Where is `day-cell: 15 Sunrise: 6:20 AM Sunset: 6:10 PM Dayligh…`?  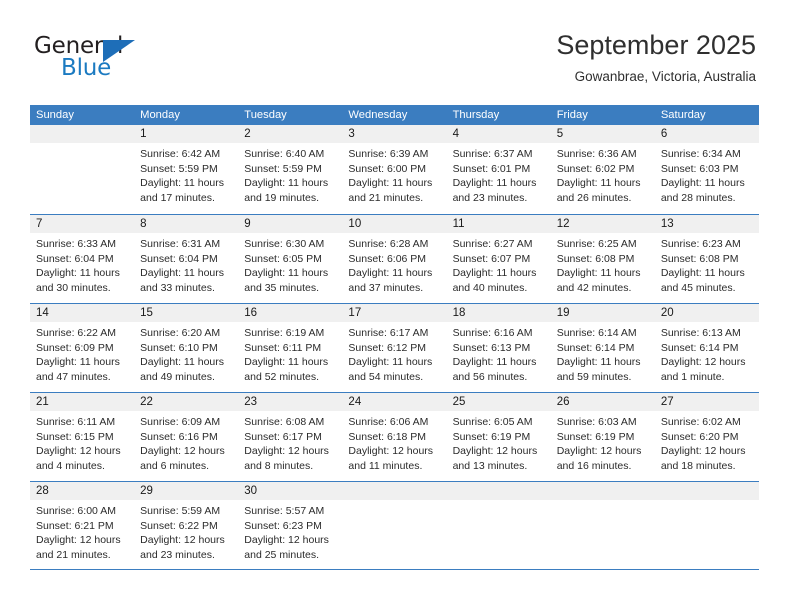 day-cell: 15 Sunrise: 6:20 AM Sunset: 6:10 PM Dayligh… is located at coordinates (186, 348).